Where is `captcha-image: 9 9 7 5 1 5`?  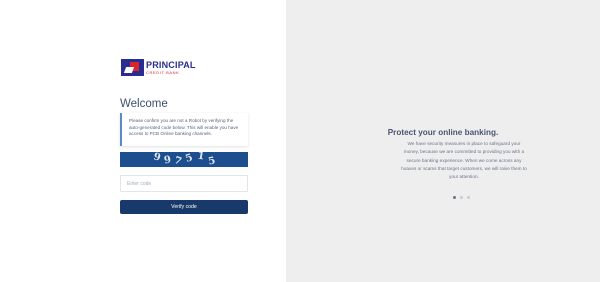
captcha-image: 9 9 7 5 1 5 is located at coordinates (184, 159).